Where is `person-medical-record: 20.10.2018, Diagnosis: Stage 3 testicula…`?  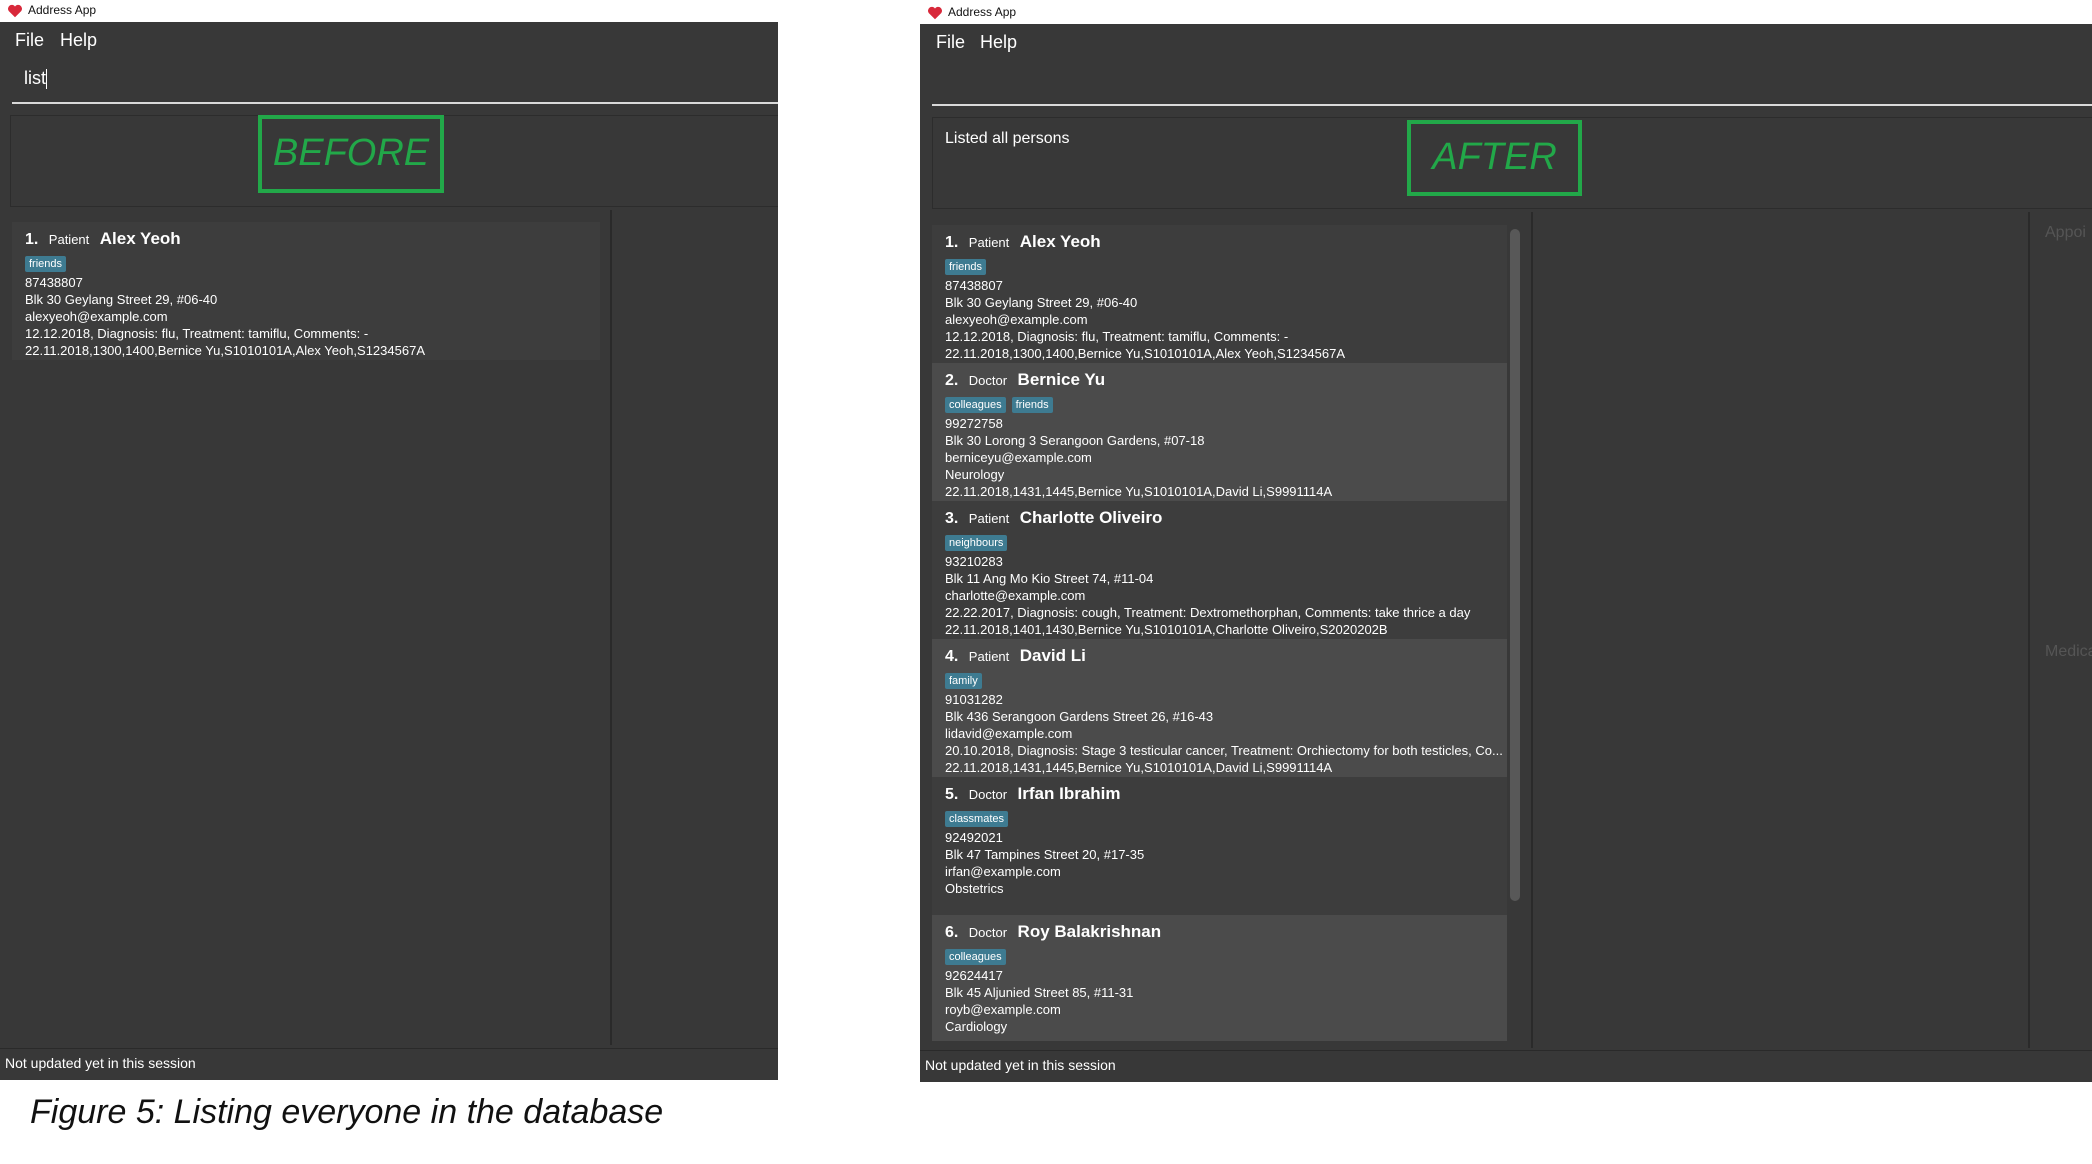
person-medical-record: 20.10.2018, Diagnosis: Stage 3 testicula… is located at coordinates (1224, 750).